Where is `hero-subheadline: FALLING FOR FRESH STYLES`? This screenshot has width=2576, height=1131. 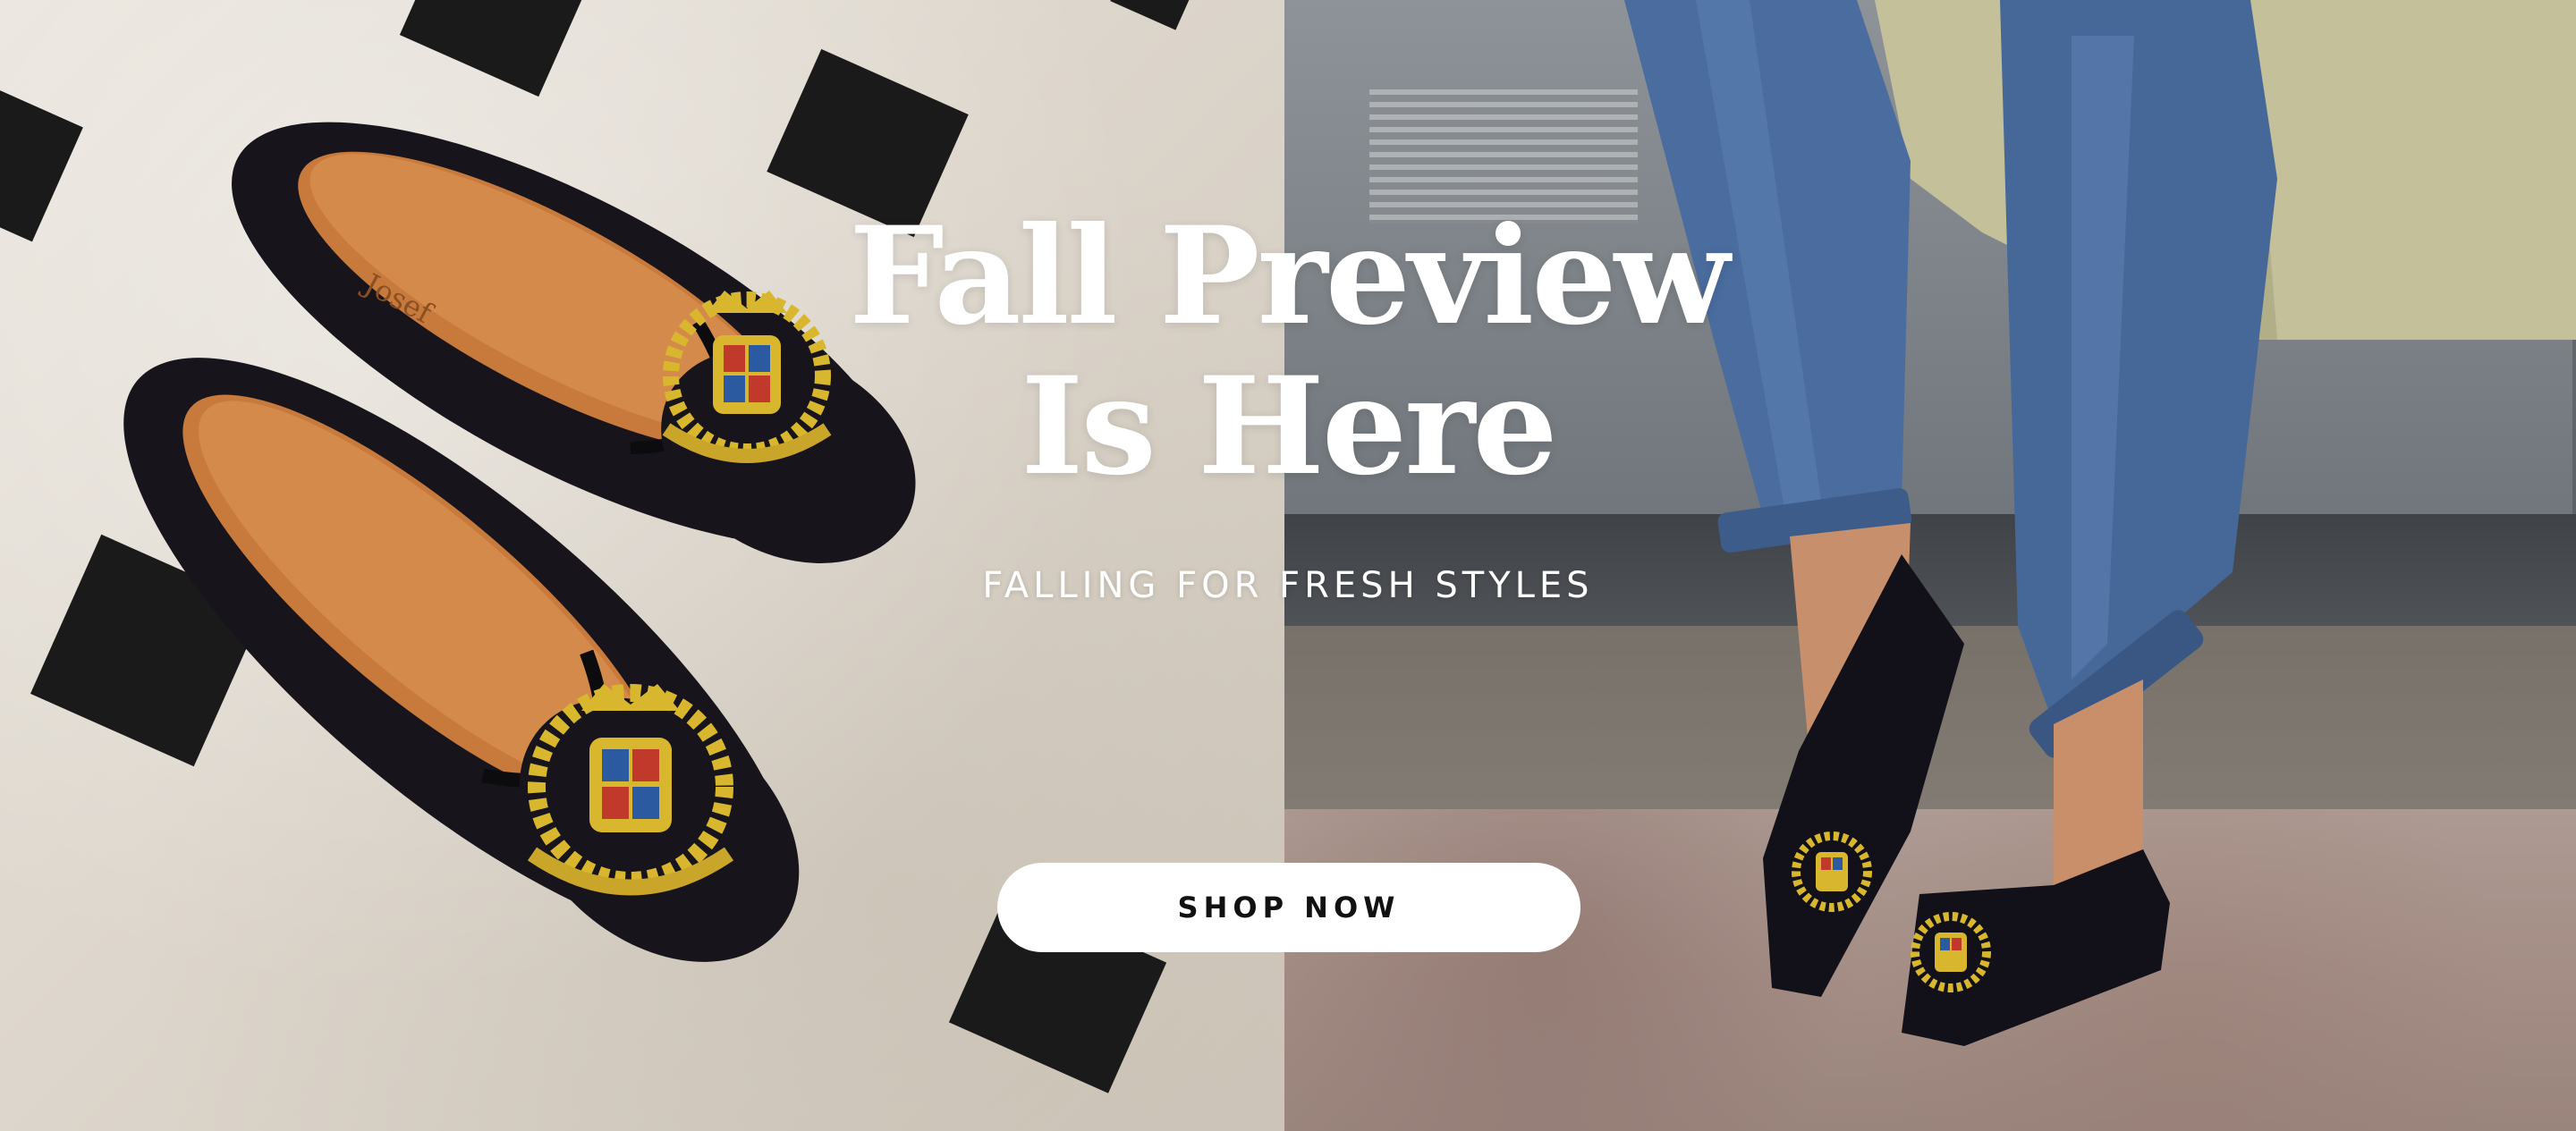 hero-subheadline: FALLING FOR FRESH STYLES is located at coordinates (1288, 585).